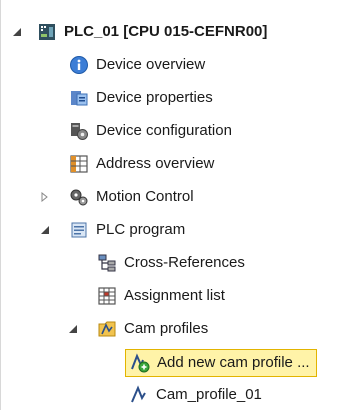  What do you see at coordinates (195, 395) in the screenshot?
I see `tree-item-cam-profile-01: Cam_profile_01` at bounding box center [195, 395].